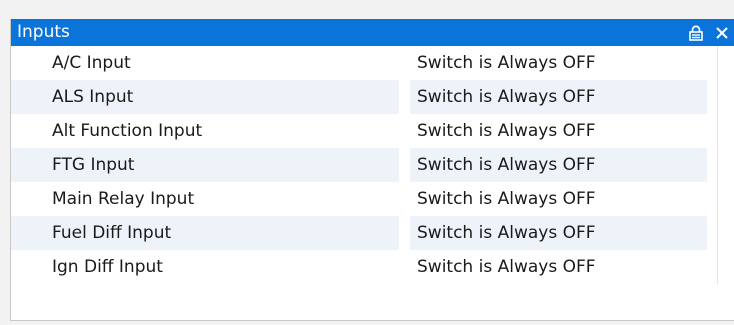 This screenshot has height=325, width=734. Describe the element at coordinates (112, 233) in the screenshot. I see `input-name: Fuel Diff Input` at that location.